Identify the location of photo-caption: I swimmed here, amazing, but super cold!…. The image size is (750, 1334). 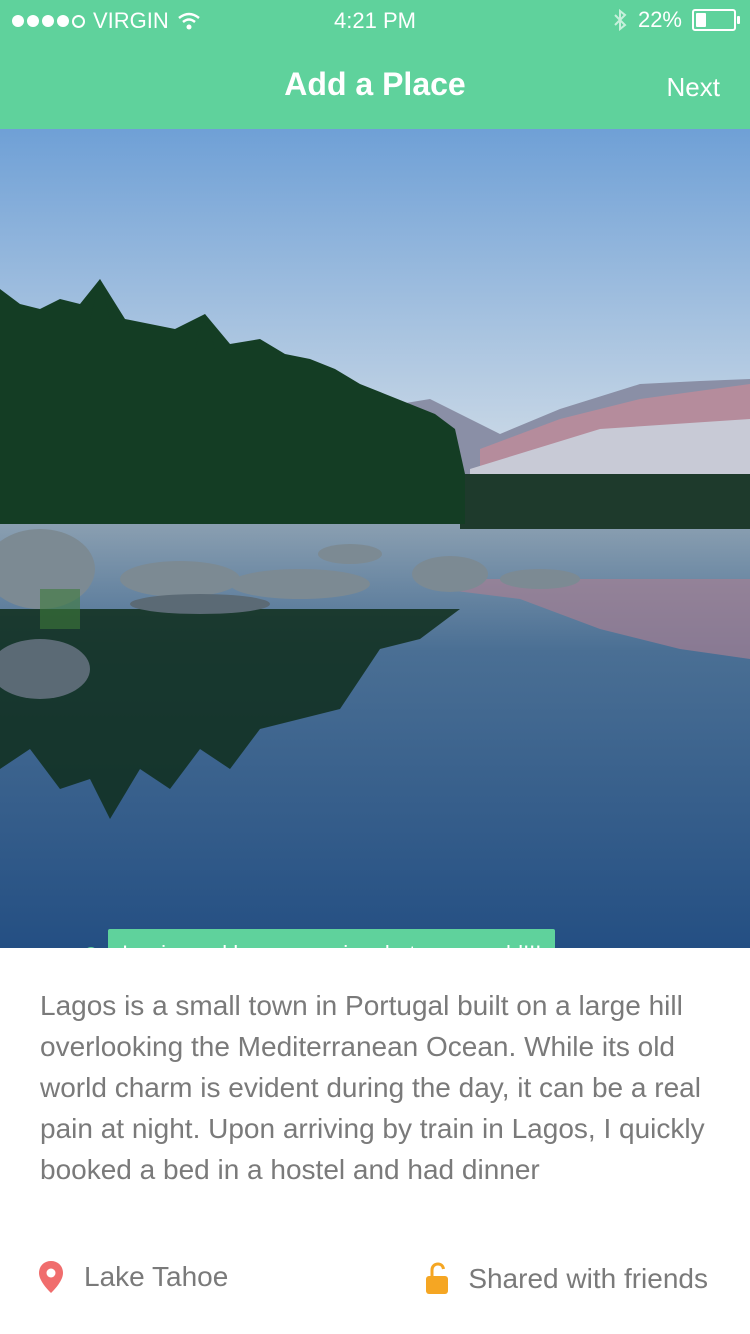
(320, 938).